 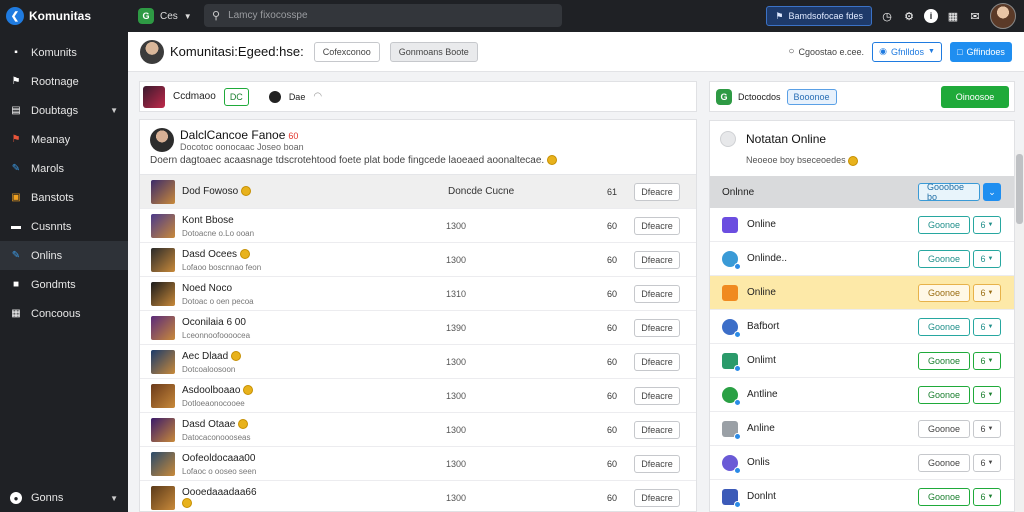 What do you see at coordinates (418, 496) in the screenshot?
I see `table-row: Oooedaaadaa66 1300 60 Dfeacre` at bounding box center [418, 496].